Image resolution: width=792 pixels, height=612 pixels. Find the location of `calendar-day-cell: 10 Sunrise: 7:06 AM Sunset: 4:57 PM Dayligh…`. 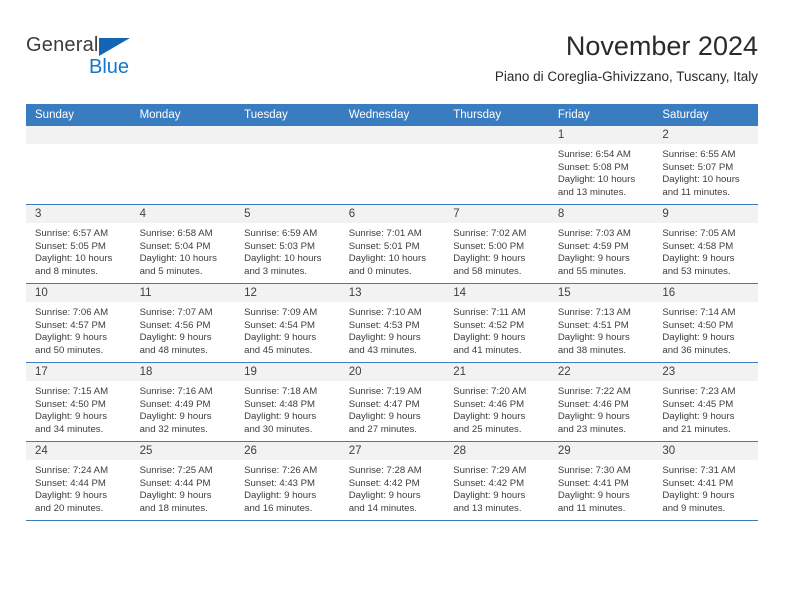

calendar-day-cell: 10 Sunrise: 7:06 AM Sunset: 4:57 PM Dayligh… is located at coordinates (78, 323).